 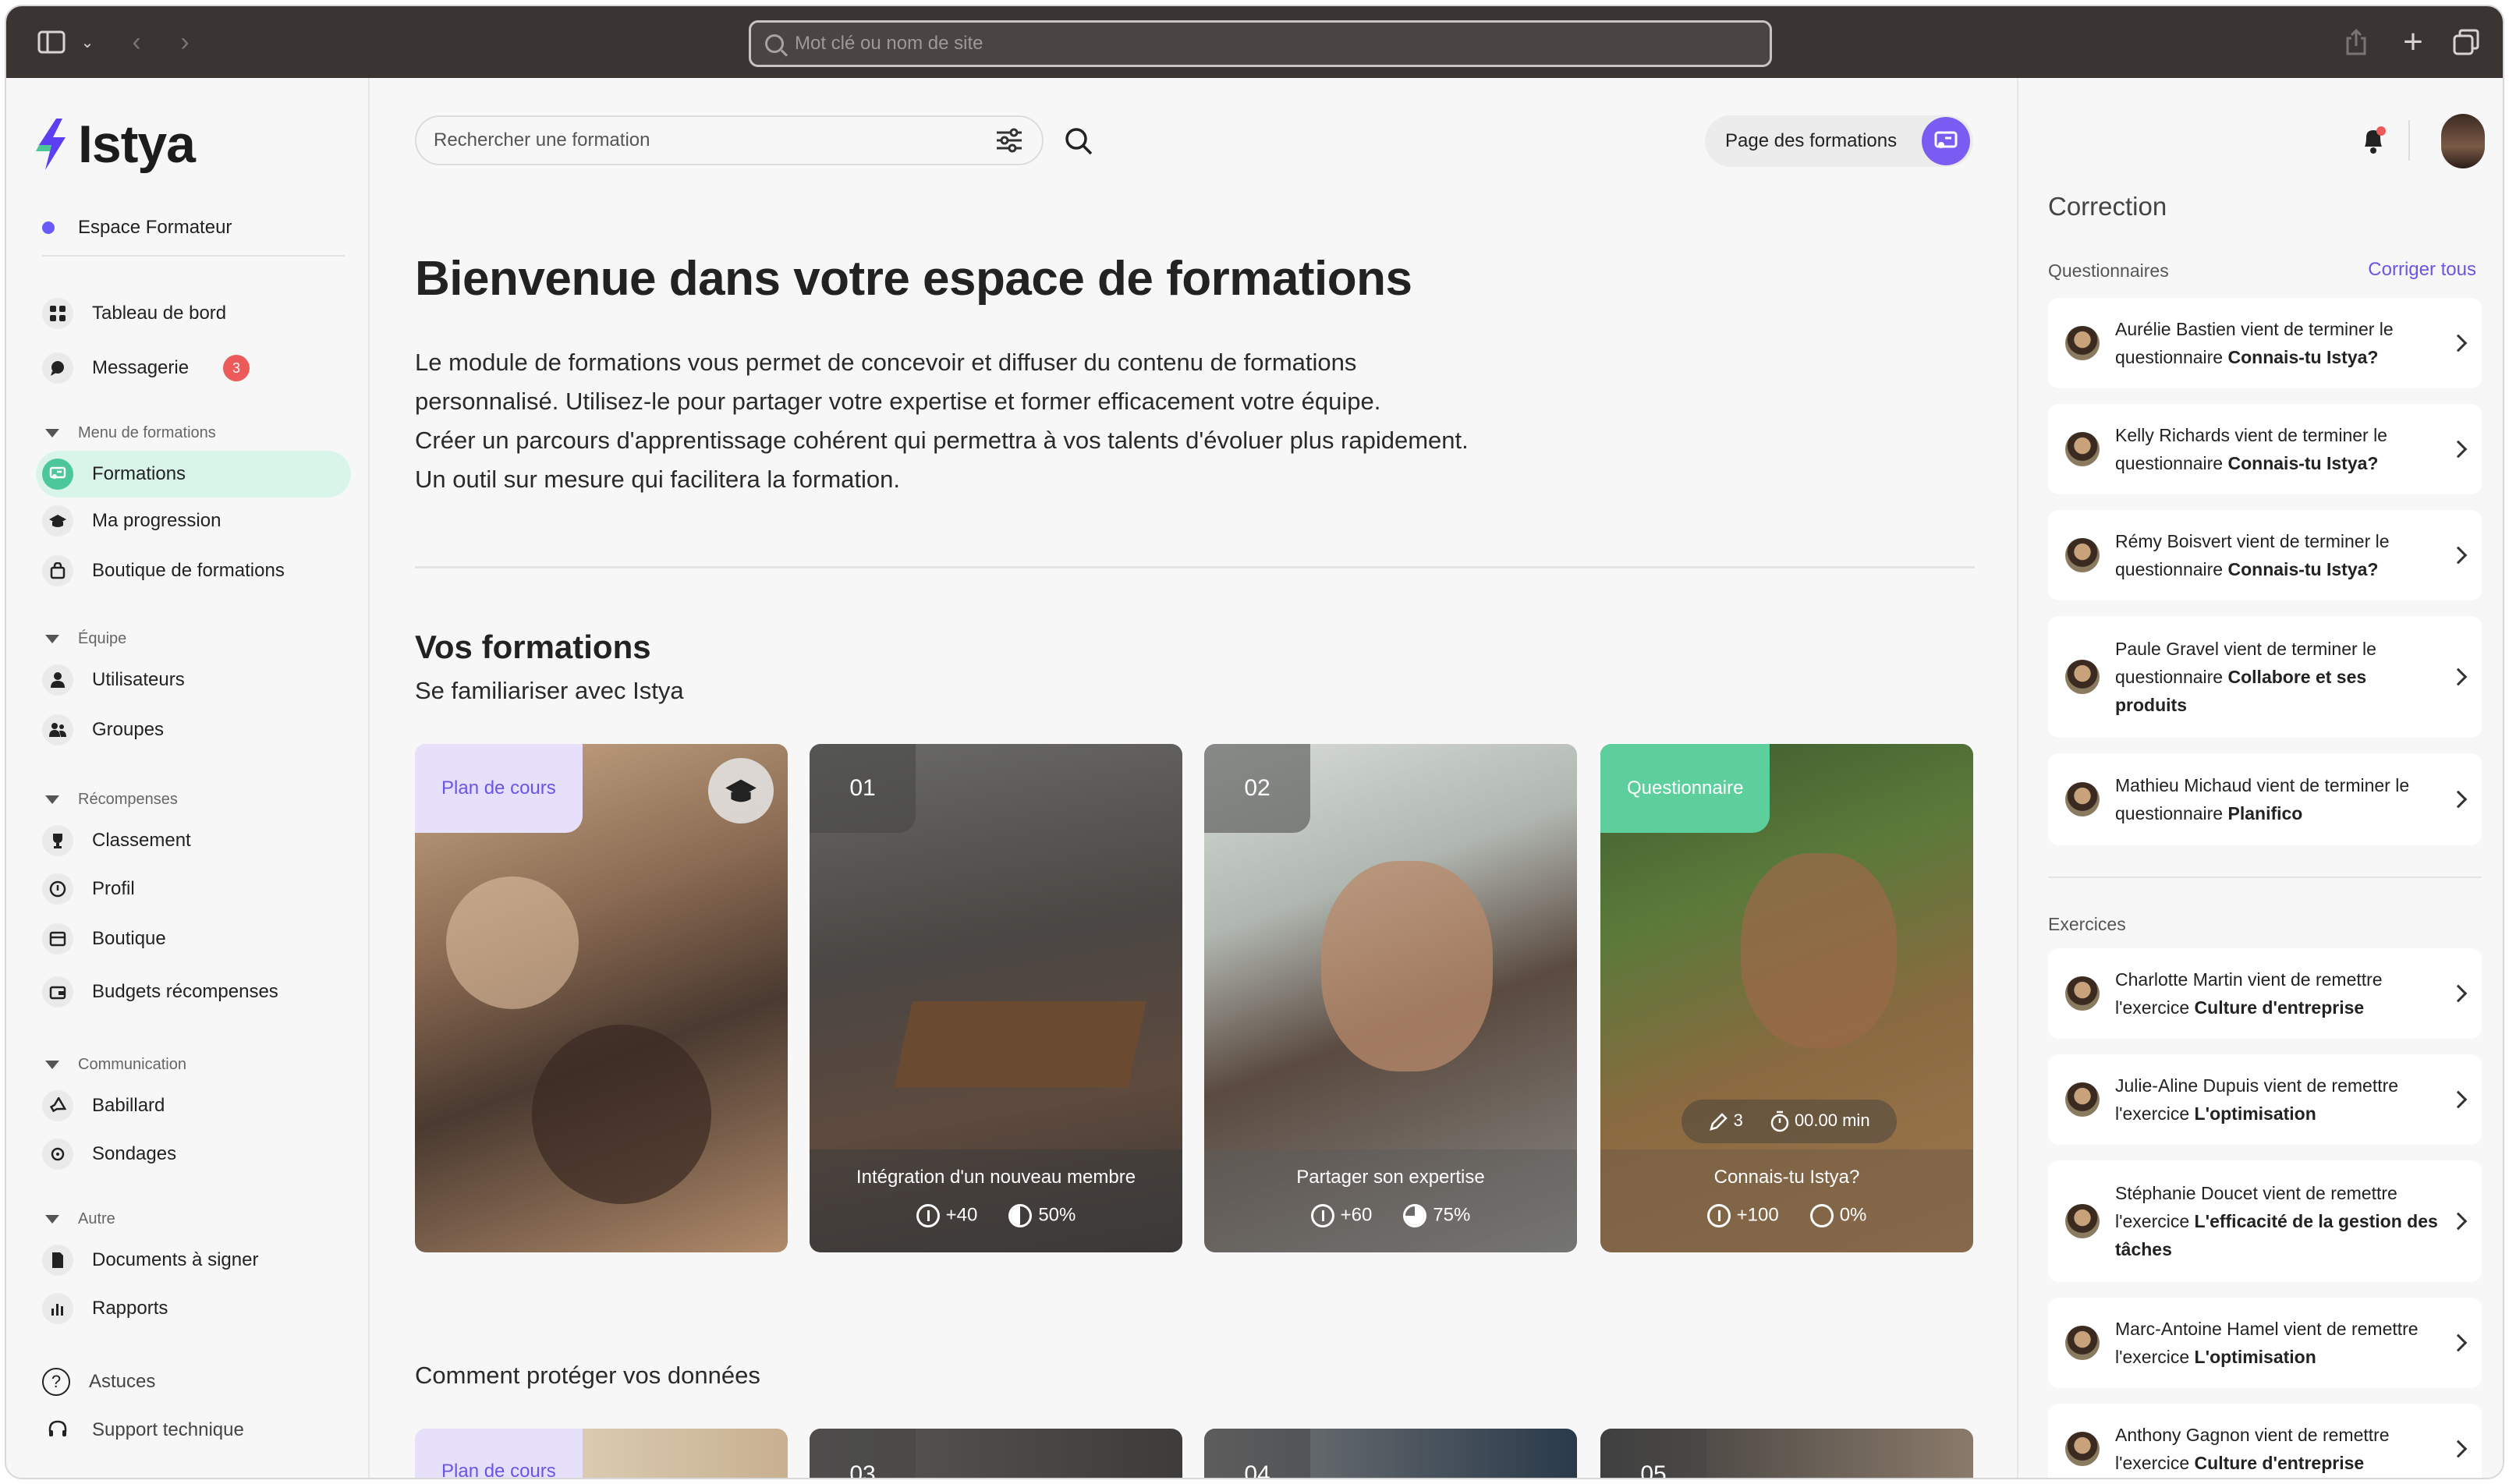 I want to click on sidebar-item-classement: Classement, so click(x=193, y=840).